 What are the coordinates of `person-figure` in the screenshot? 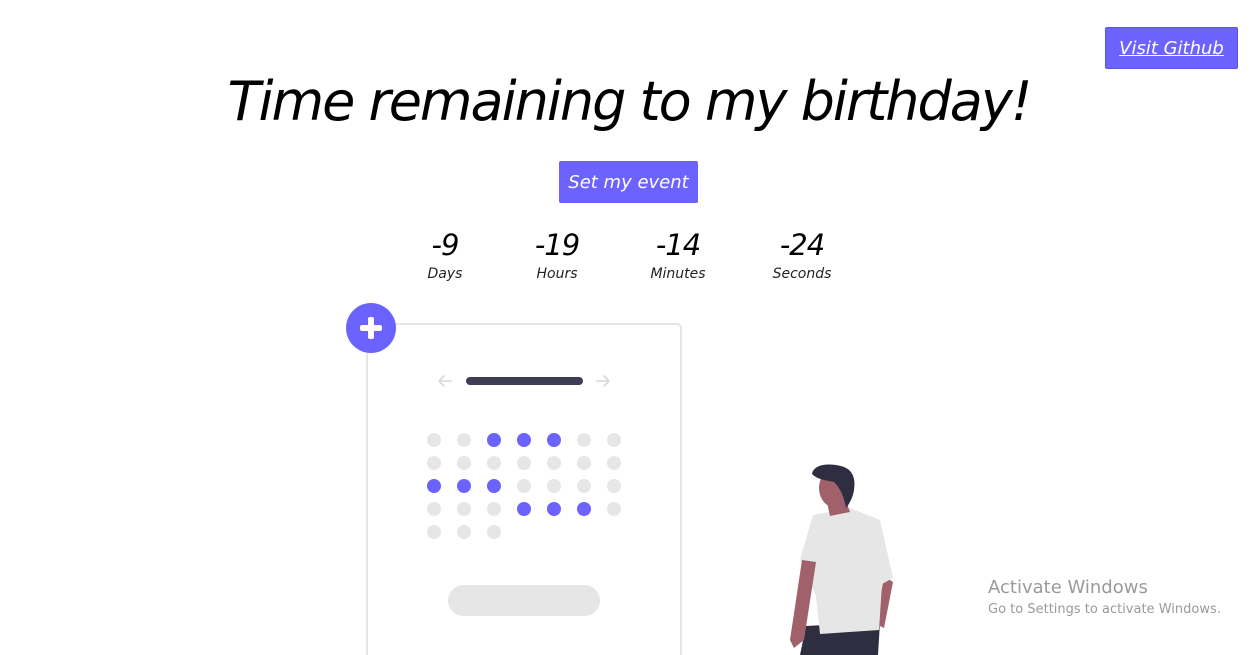 It's located at (841, 559).